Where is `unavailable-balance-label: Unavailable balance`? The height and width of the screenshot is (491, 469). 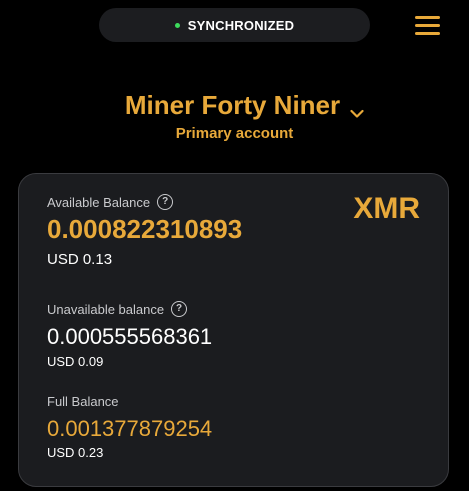
unavailable-balance-label: Unavailable balance is located at coordinates (106, 309).